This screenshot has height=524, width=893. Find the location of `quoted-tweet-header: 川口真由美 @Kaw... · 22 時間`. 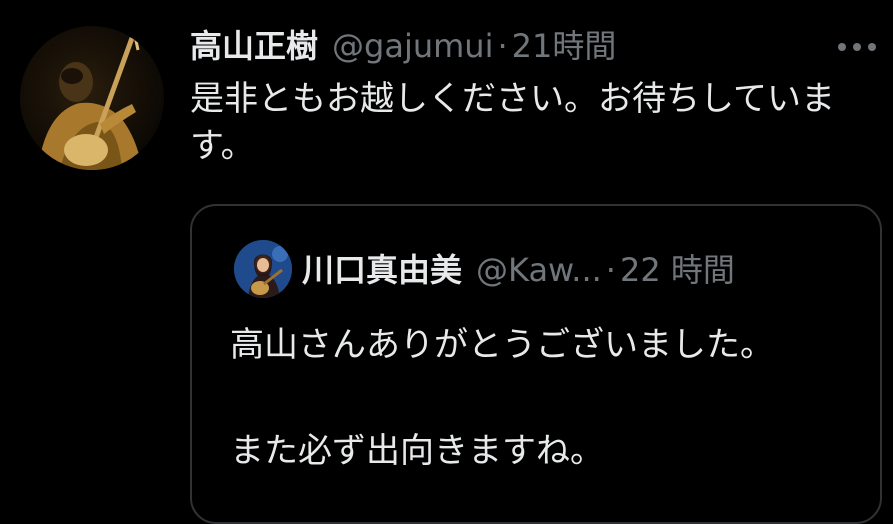

quoted-tweet-header: 川口真由美 @Kaw... · 22 時間 is located at coordinates (518, 270).